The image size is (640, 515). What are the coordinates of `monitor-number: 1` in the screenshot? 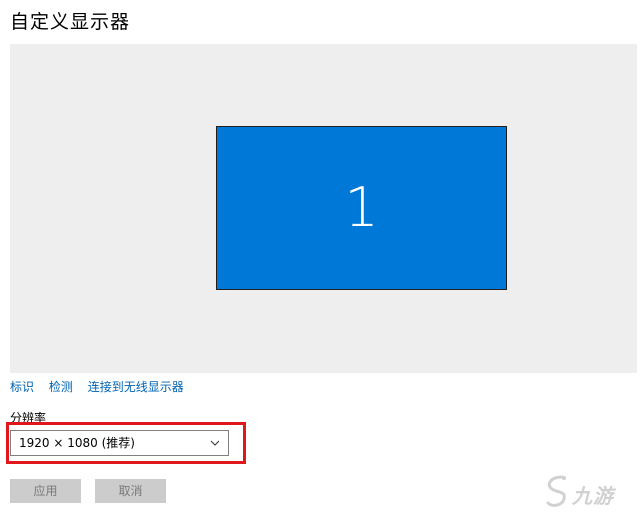 It's located at (361, 207).